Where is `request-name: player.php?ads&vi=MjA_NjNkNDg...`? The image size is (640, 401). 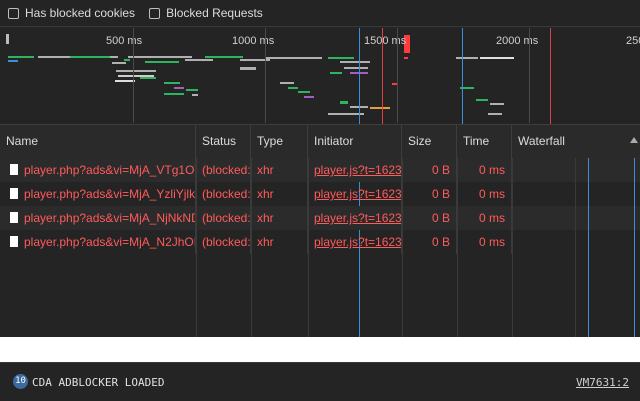 request-name: player.php?ads&vi=MjA_NjNkNDg... is located at coordinates (109, 218).